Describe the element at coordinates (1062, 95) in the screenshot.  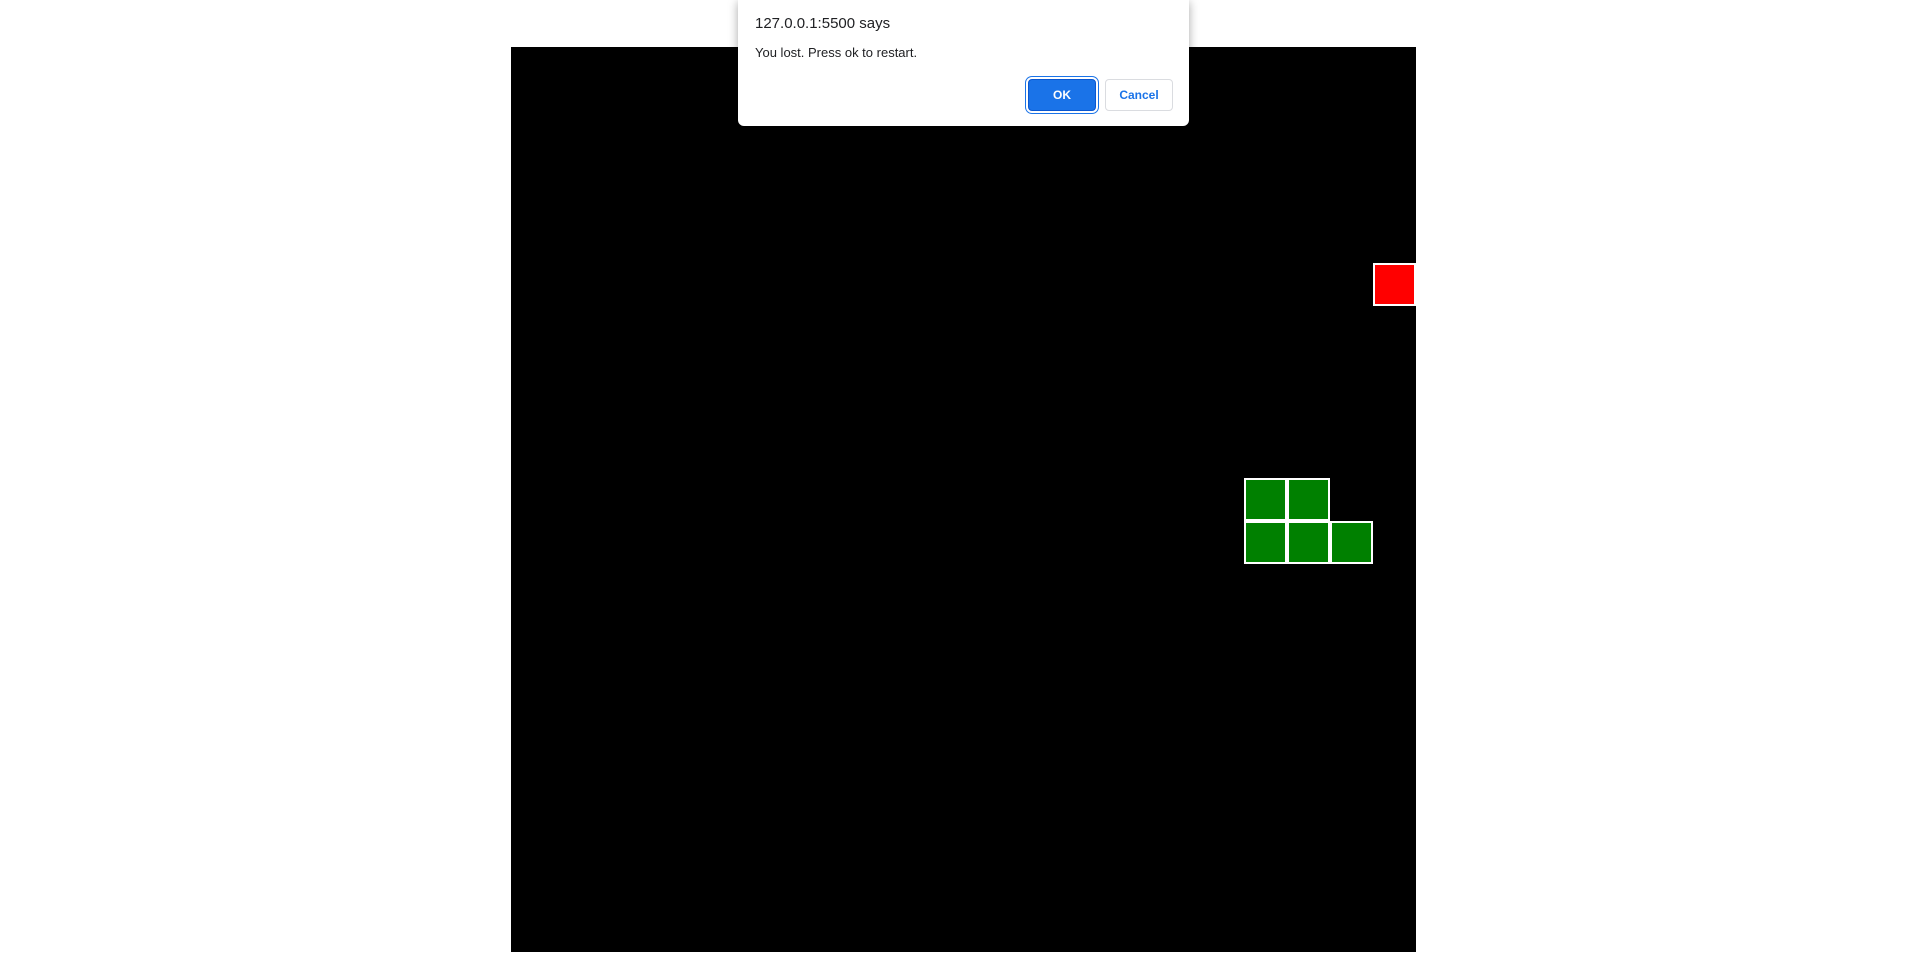
I see `ok-button: OK` at that location.